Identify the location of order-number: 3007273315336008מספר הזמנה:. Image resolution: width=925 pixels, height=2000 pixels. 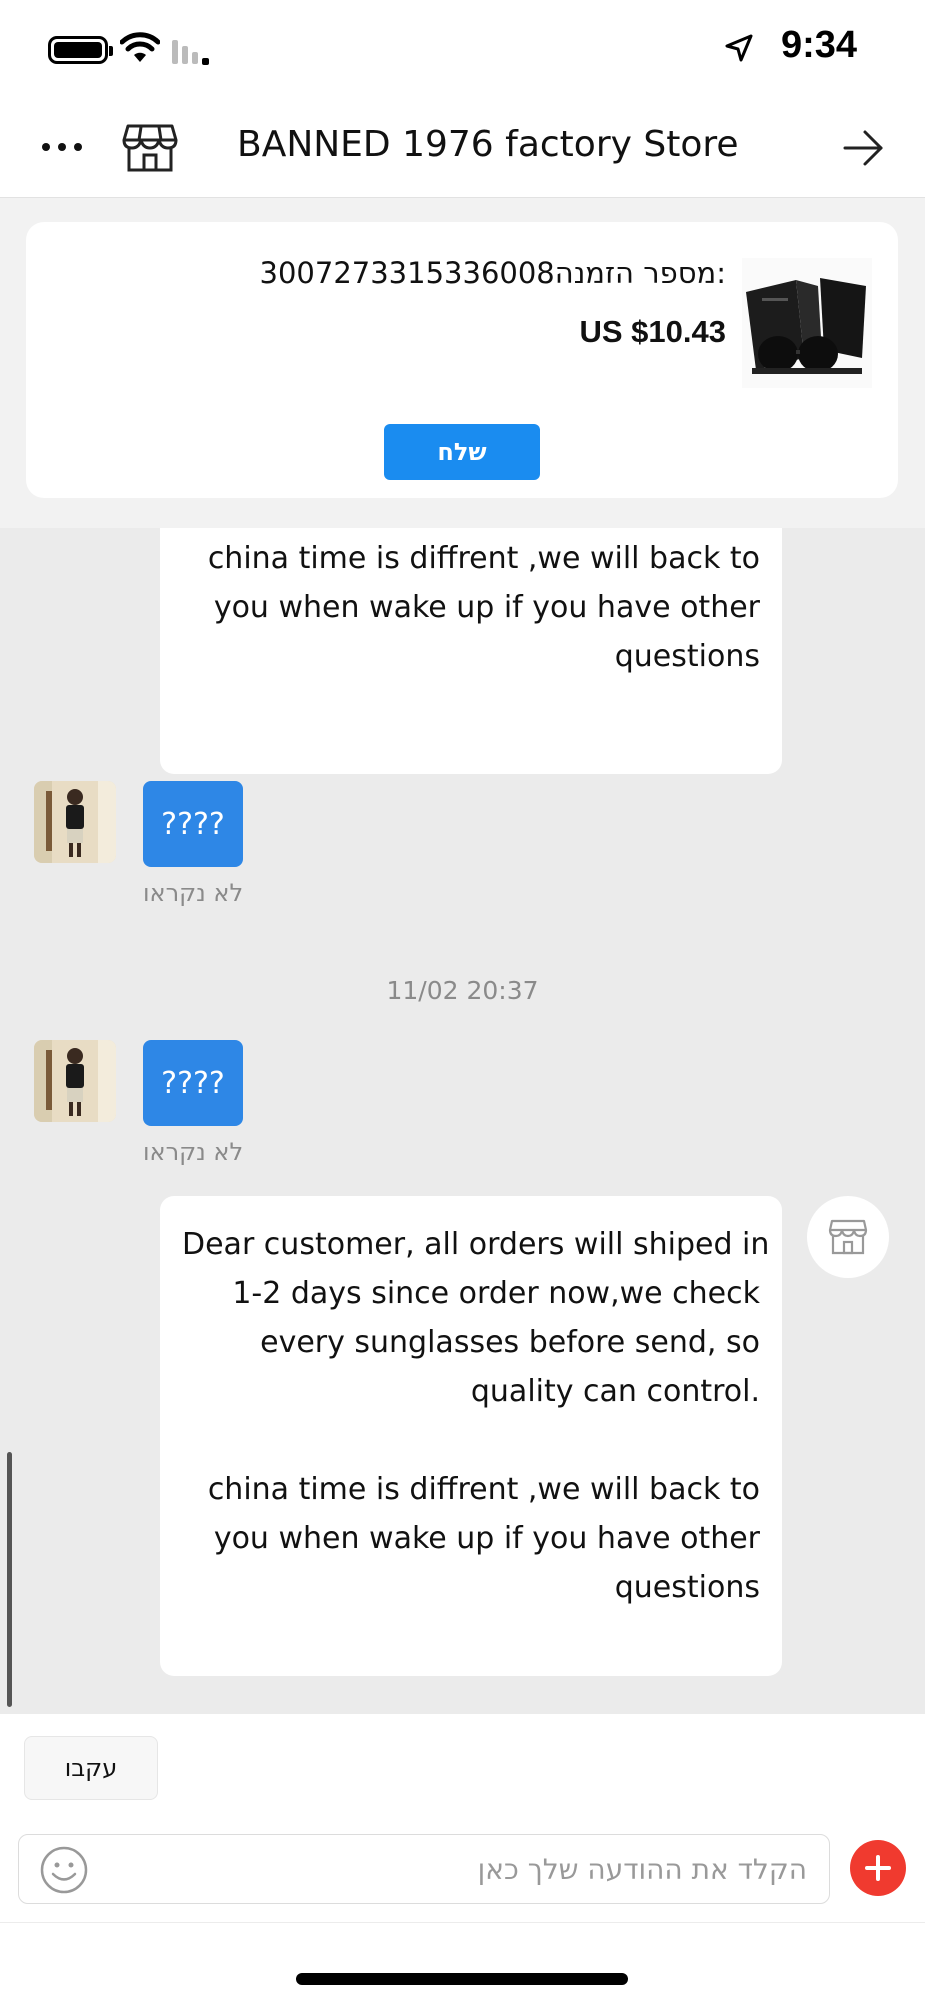
(492, 273).